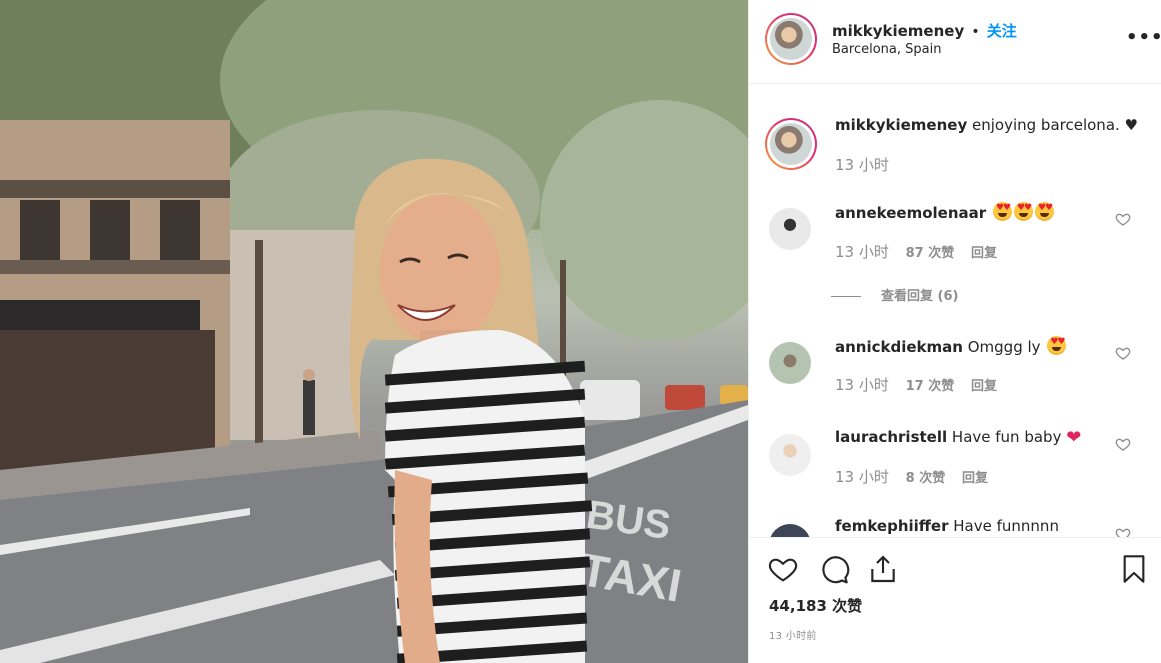 Image resolution: width=1161 pixels, height=663 pixels. I want to click on caption-line: mikkykiemeney enjoying barcelona. ♥, so click(986, 125).